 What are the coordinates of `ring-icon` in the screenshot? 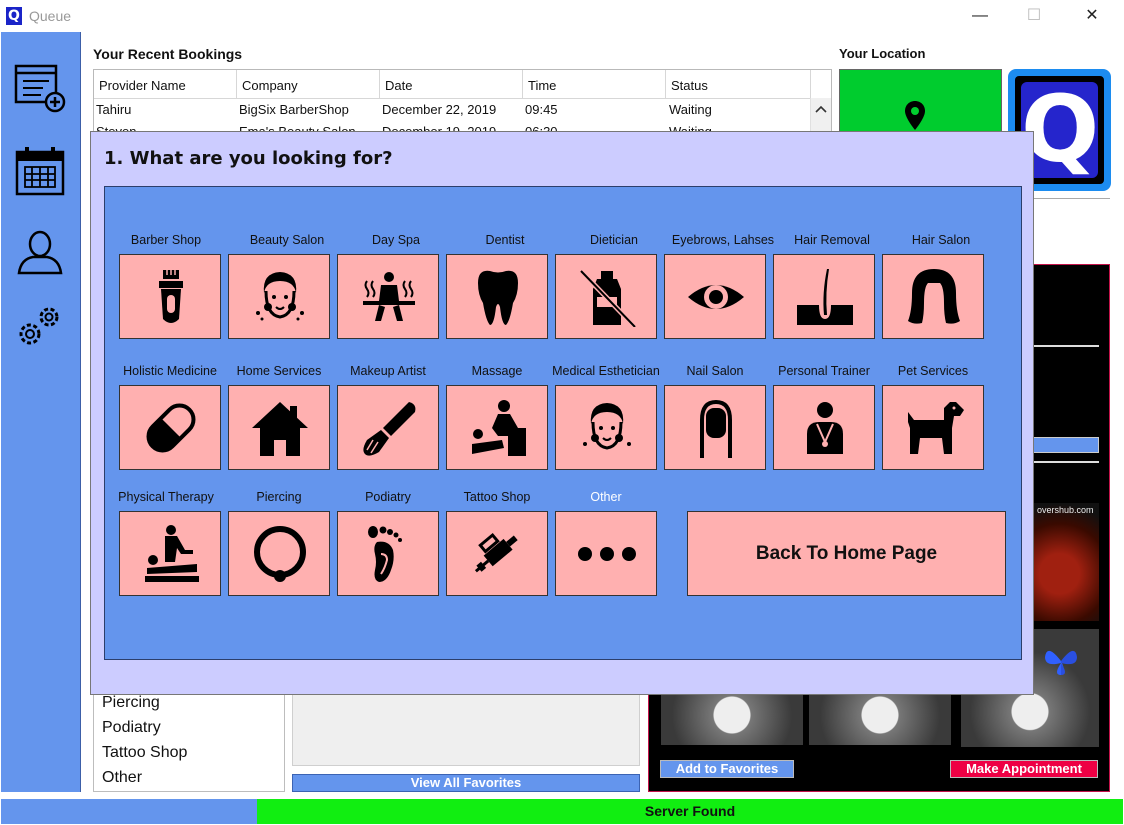 It's located at (280, 554).